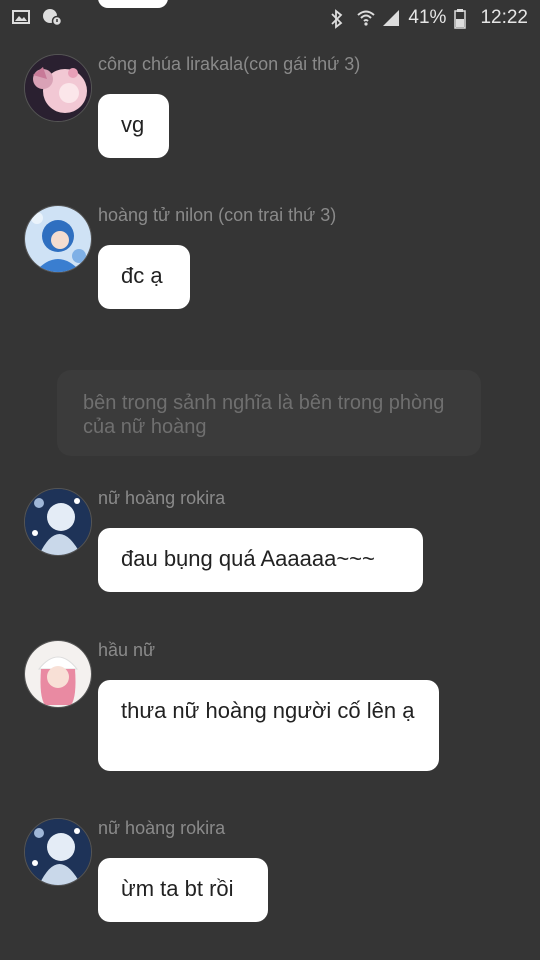  I want to click on sender-name: hoàng tử nilon (con trai thứ 3), so click(217, 215).